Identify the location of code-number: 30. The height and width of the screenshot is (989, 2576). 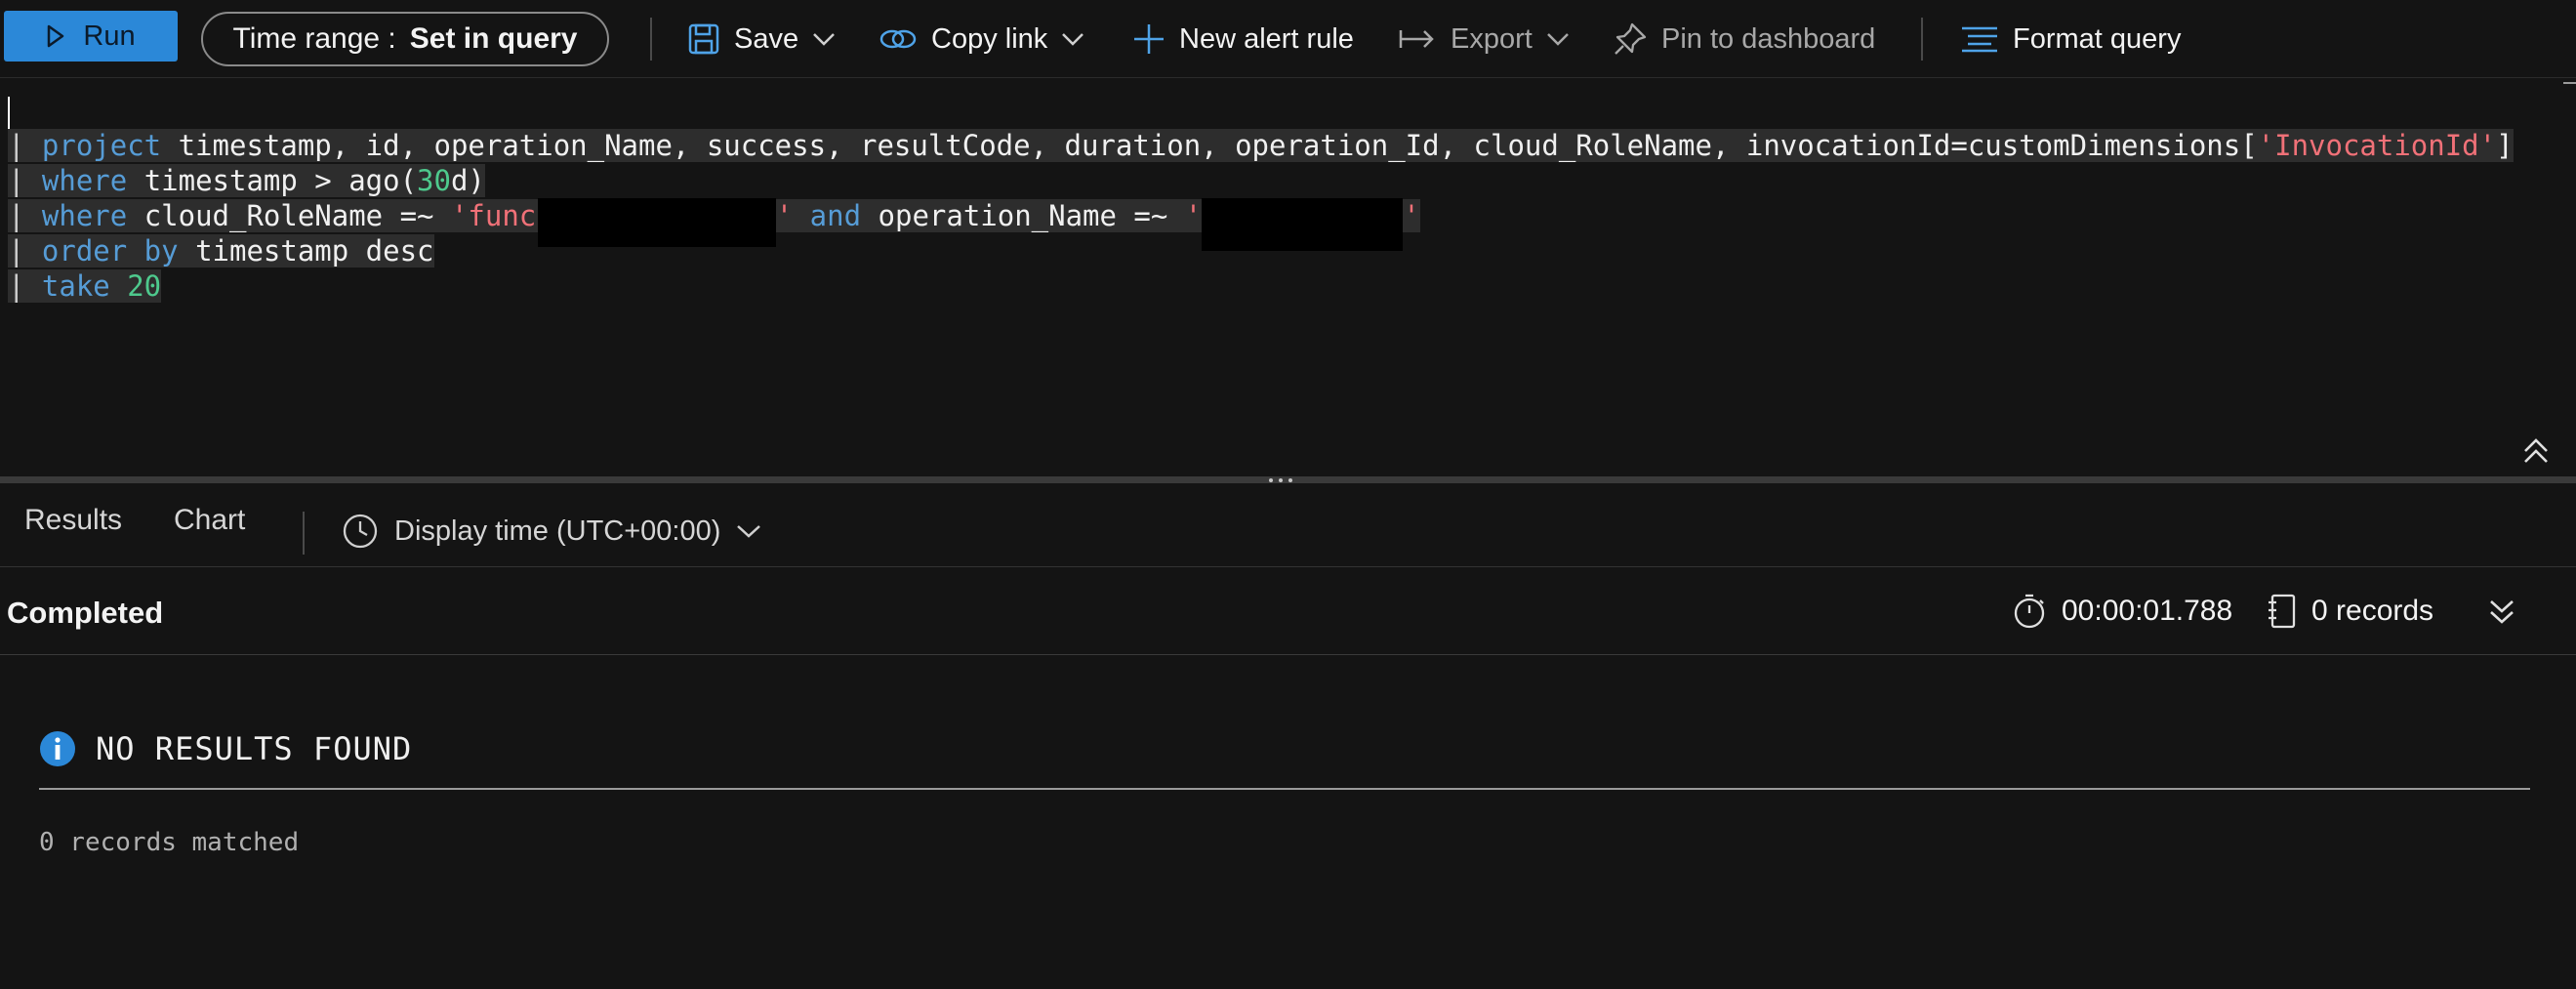
(434, 180).